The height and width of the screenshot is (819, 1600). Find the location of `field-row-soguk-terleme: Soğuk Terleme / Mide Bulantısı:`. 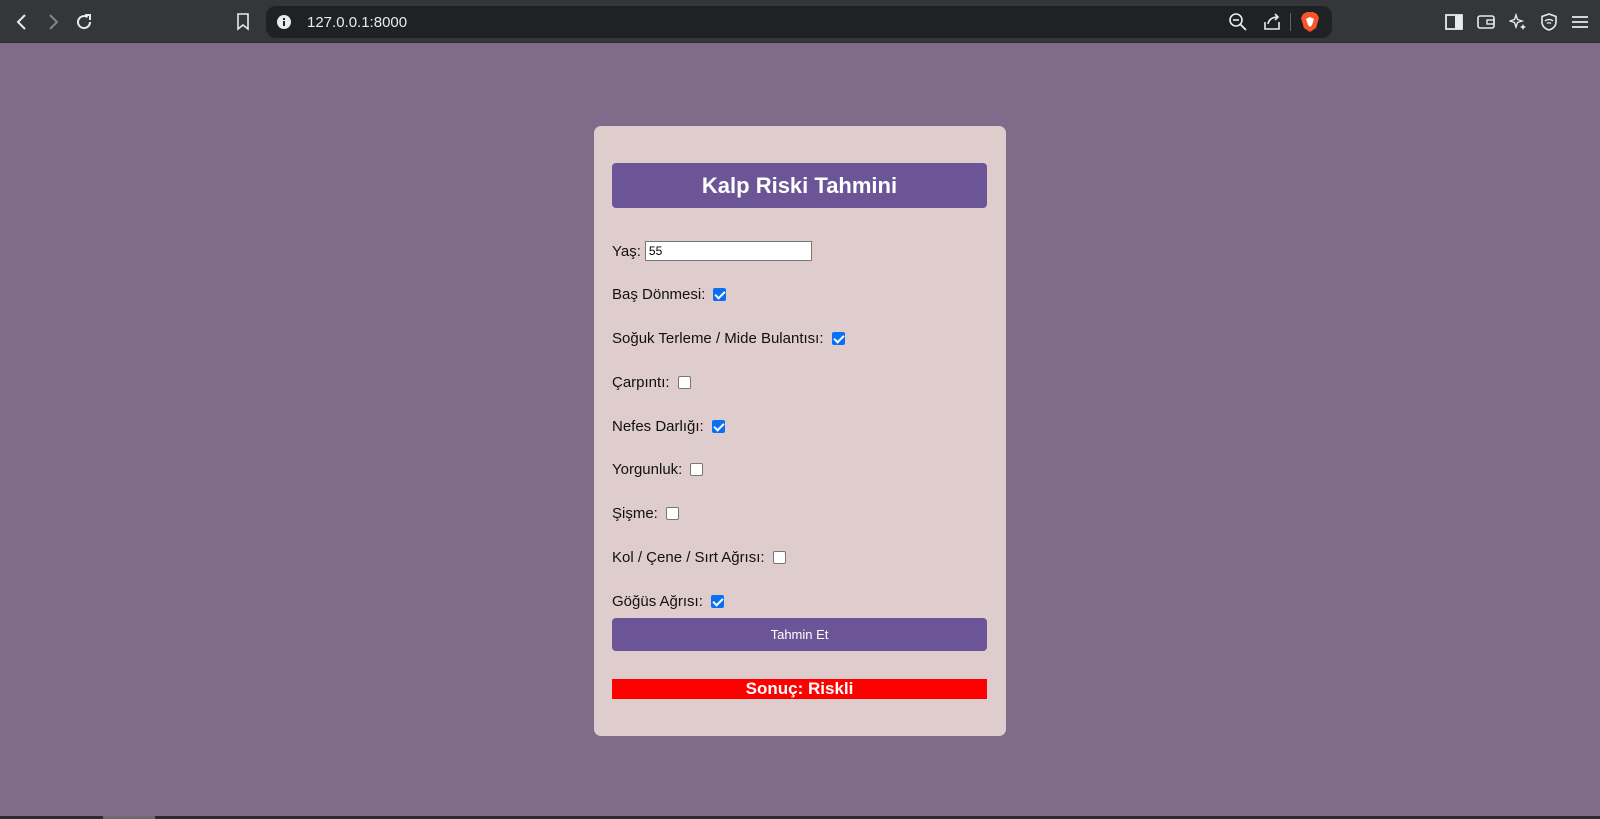

field-row-soguk-terleme: Soğuk Terleme / Mide Bulantısı: is located at coordinates (728, 338).